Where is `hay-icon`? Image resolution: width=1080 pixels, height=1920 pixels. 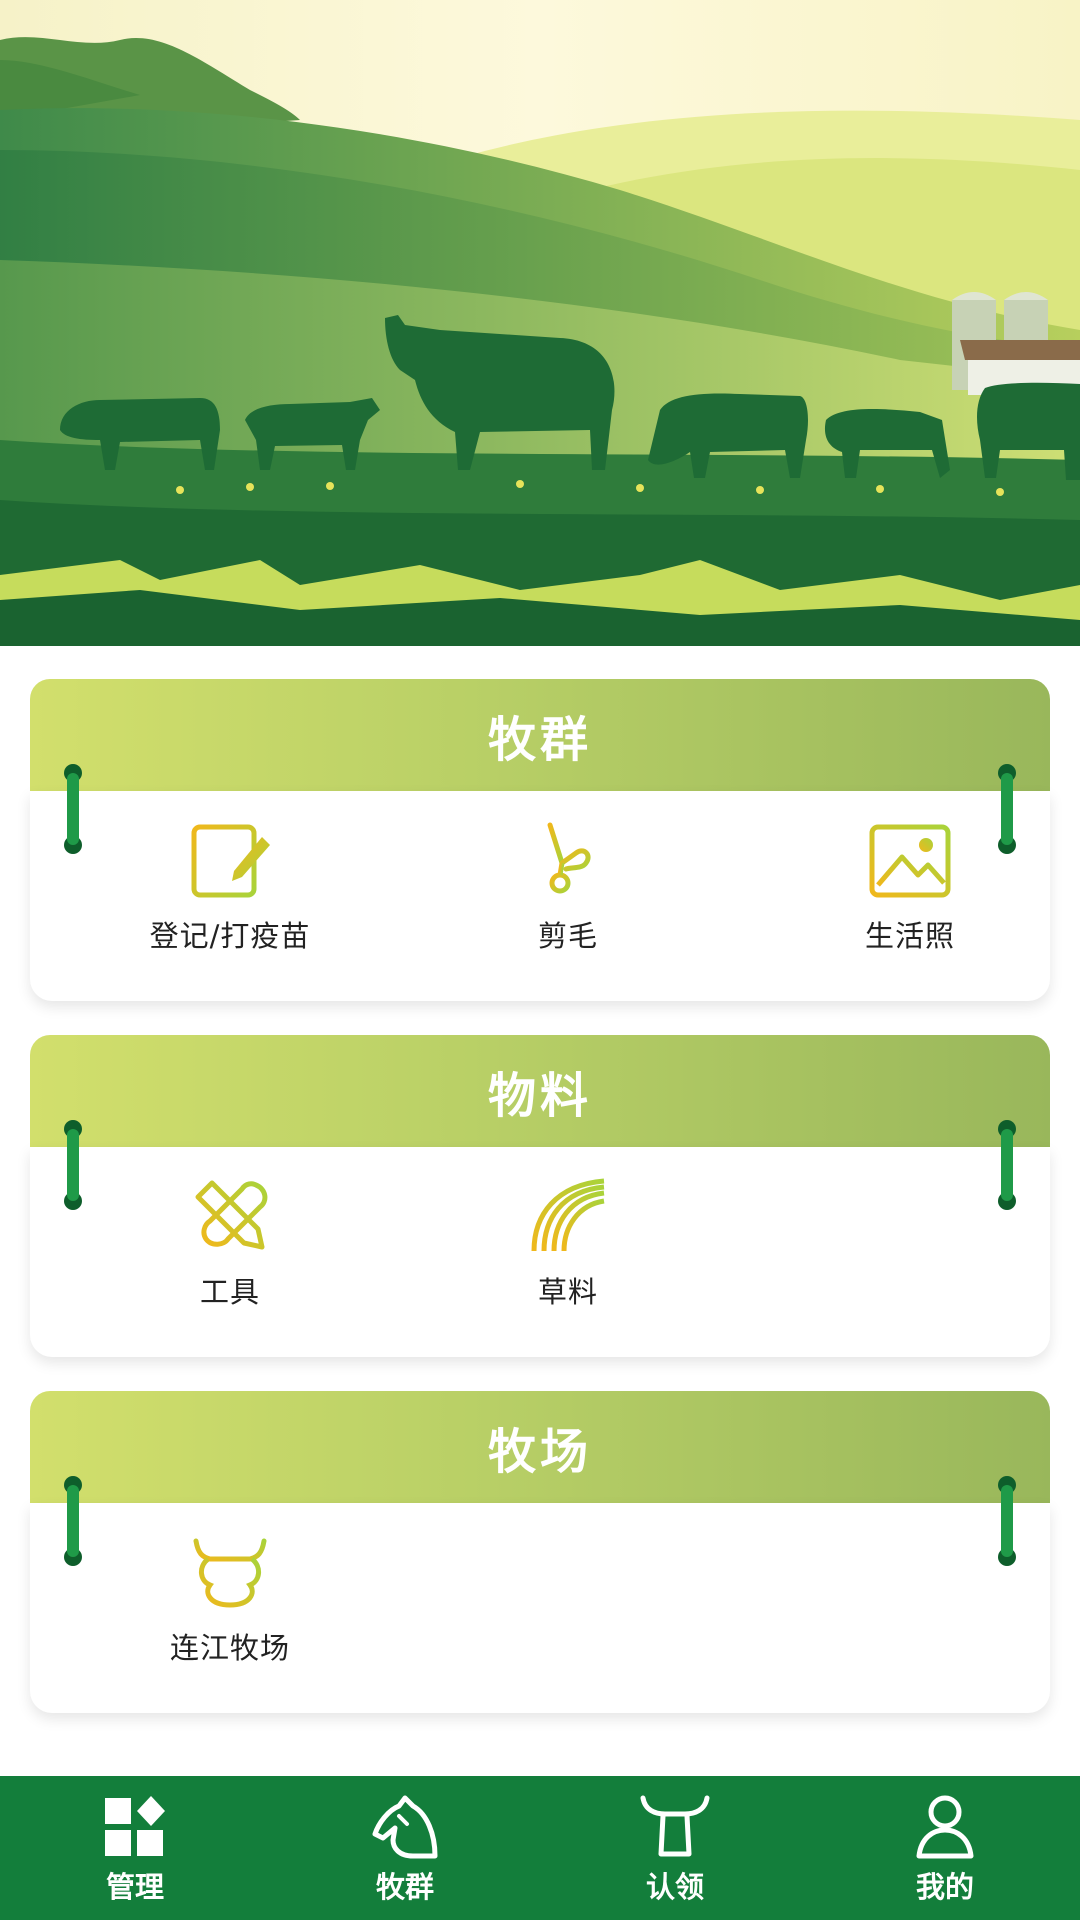
hay-icon is located at coordinates (568, 1215).